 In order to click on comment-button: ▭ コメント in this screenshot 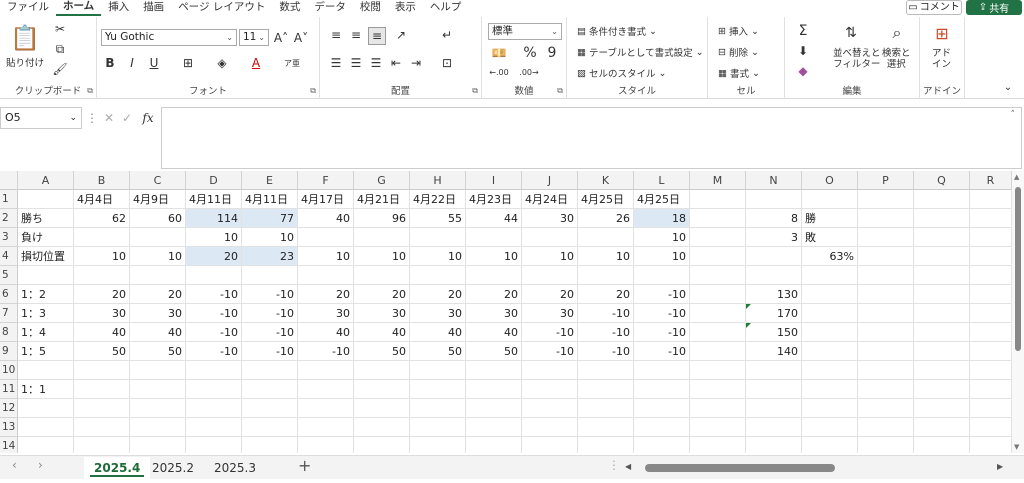, I will do `click(934, 7)`.